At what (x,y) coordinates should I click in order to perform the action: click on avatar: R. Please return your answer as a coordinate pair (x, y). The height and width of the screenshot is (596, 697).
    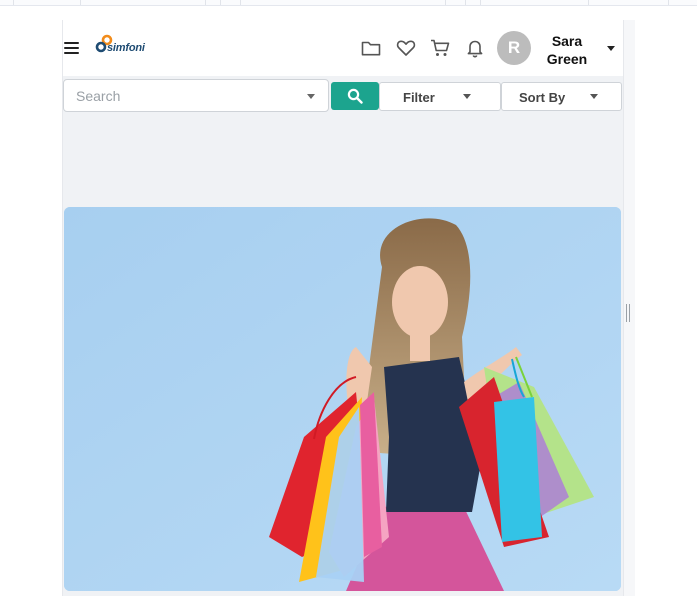
    Looking at the image, I should click on (514, 48).